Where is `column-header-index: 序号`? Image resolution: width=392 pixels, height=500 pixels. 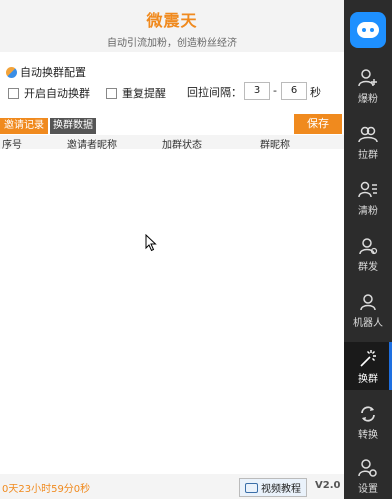
column-header-index: 序号 is located at coordinates (12, 145).